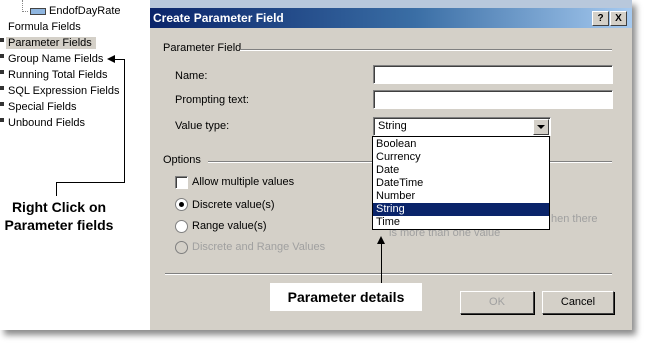  Describe the element at coordinates (461, 144) in the screenshot. I see `option-boolean: Boolean` at that location.